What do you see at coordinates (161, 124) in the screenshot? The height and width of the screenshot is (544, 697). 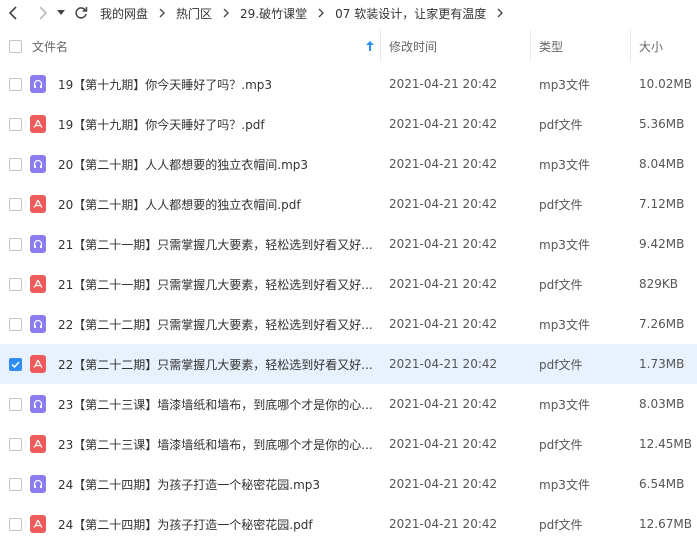 I see `file-name: 19【第十九期】你今天睡好了吗？.pdf` at bounding box center [161, 124].